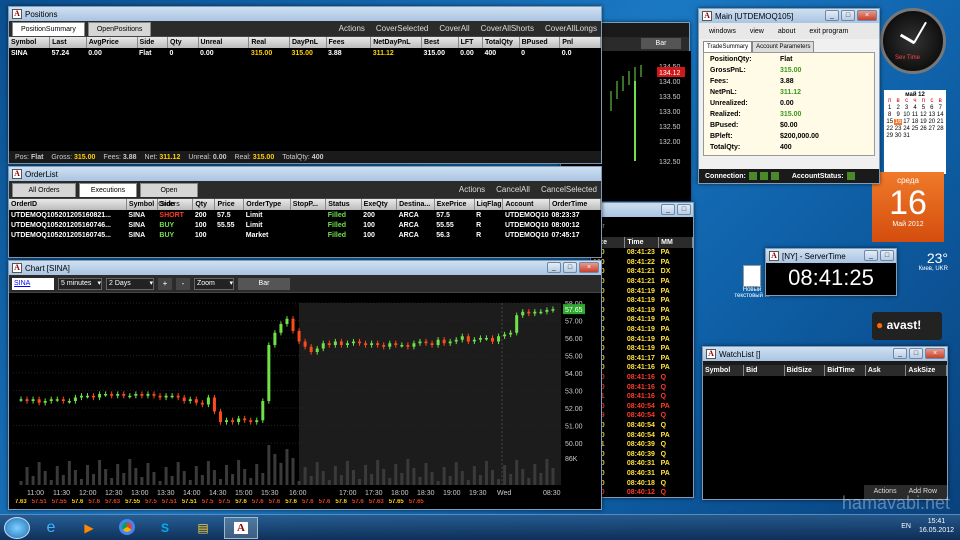 The height and width of the screenshot is (540, 960). What do you see at coordinates (898, 129) in the screenshot?
I see `calendar-date: 23` at bounding box center [898, 129].